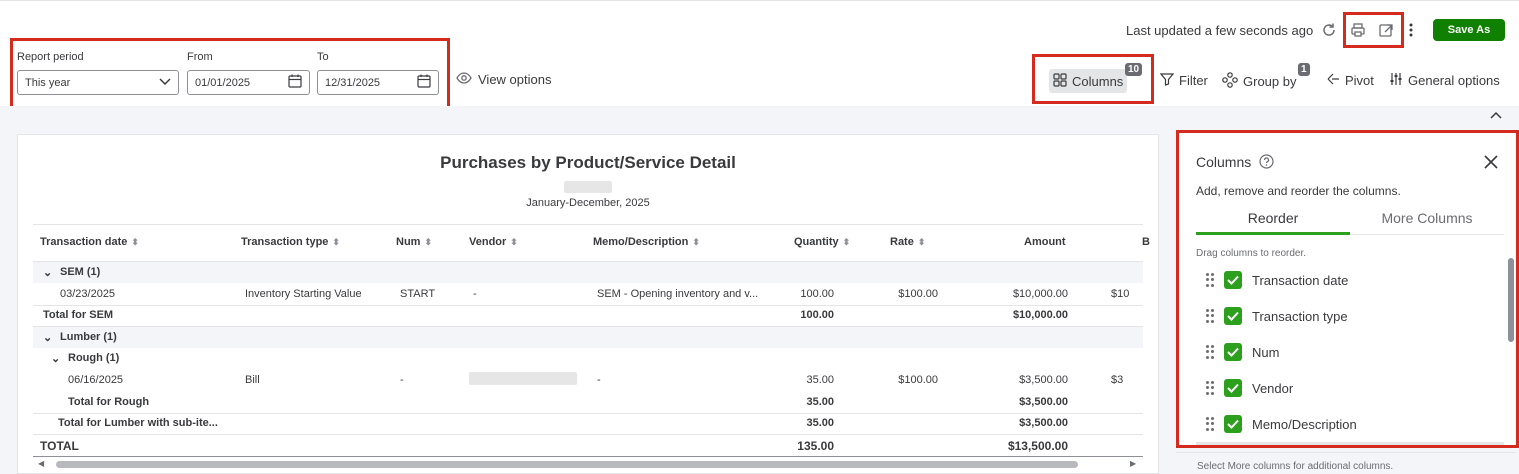 This screenshot has height=474, width=1519. I want to click on filter-label: Filter, so click(1193, 80).